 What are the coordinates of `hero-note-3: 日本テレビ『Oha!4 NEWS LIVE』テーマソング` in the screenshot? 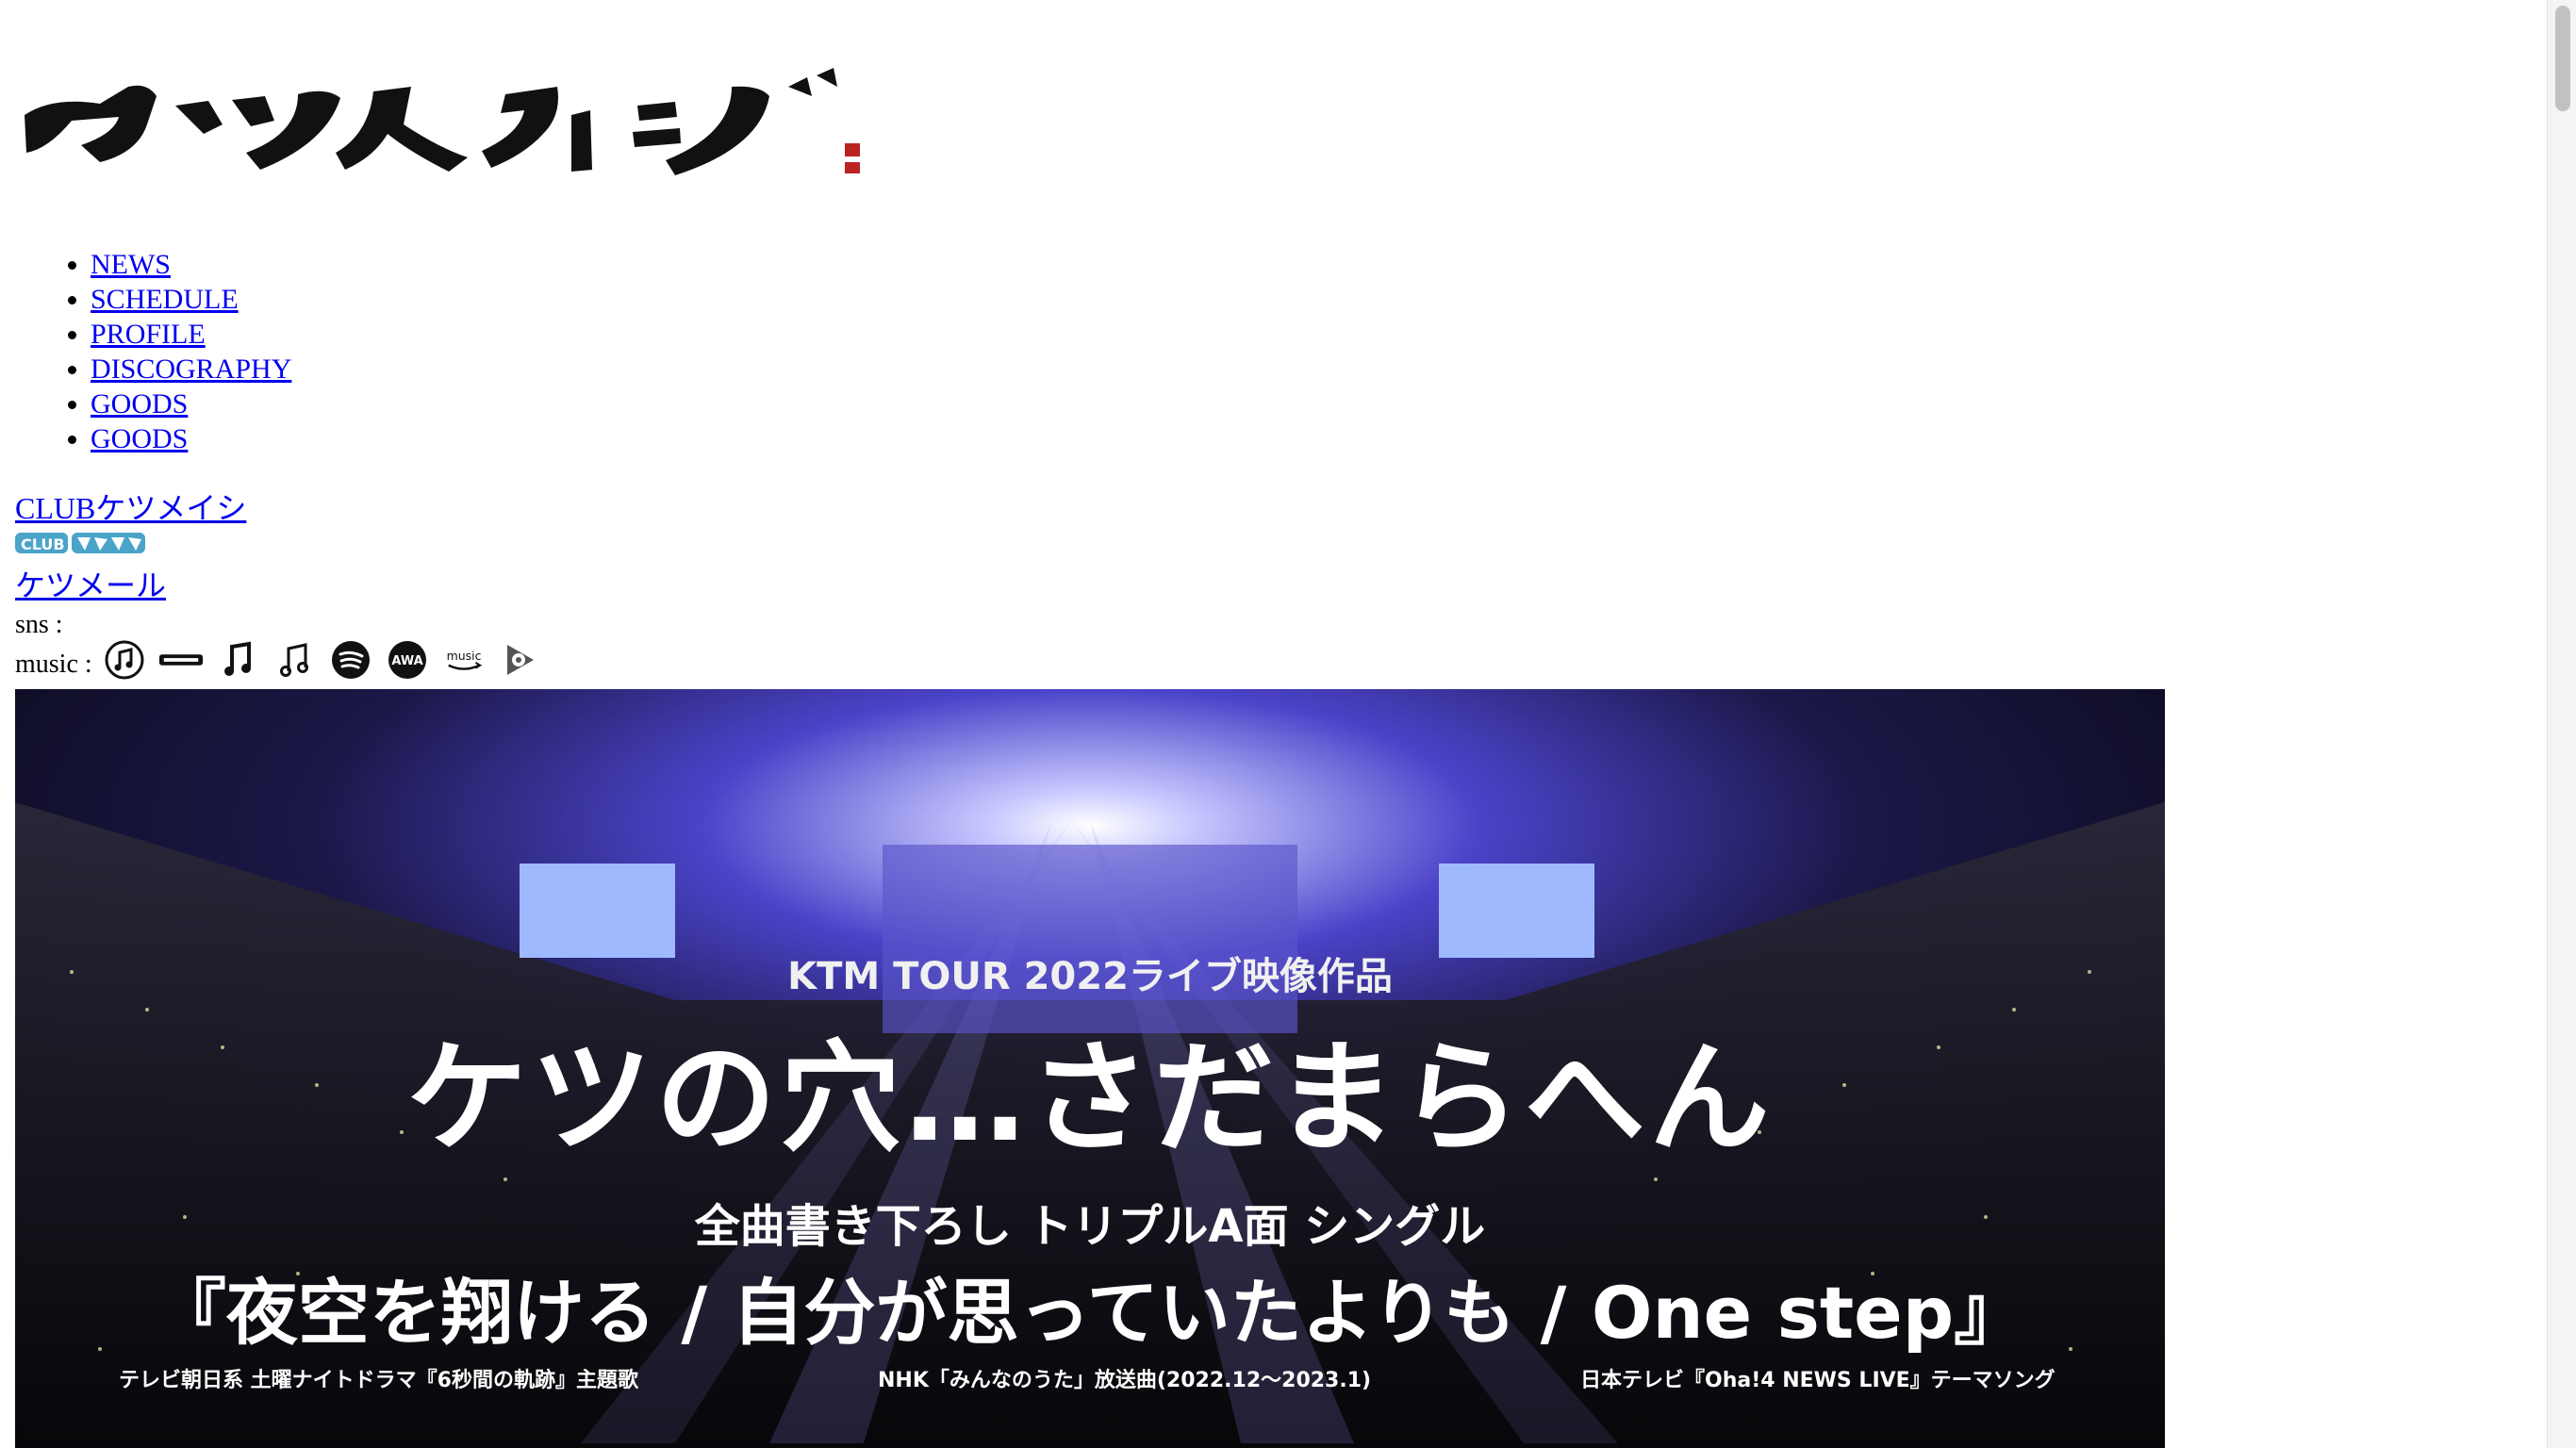 It's located at (1818, 1380).